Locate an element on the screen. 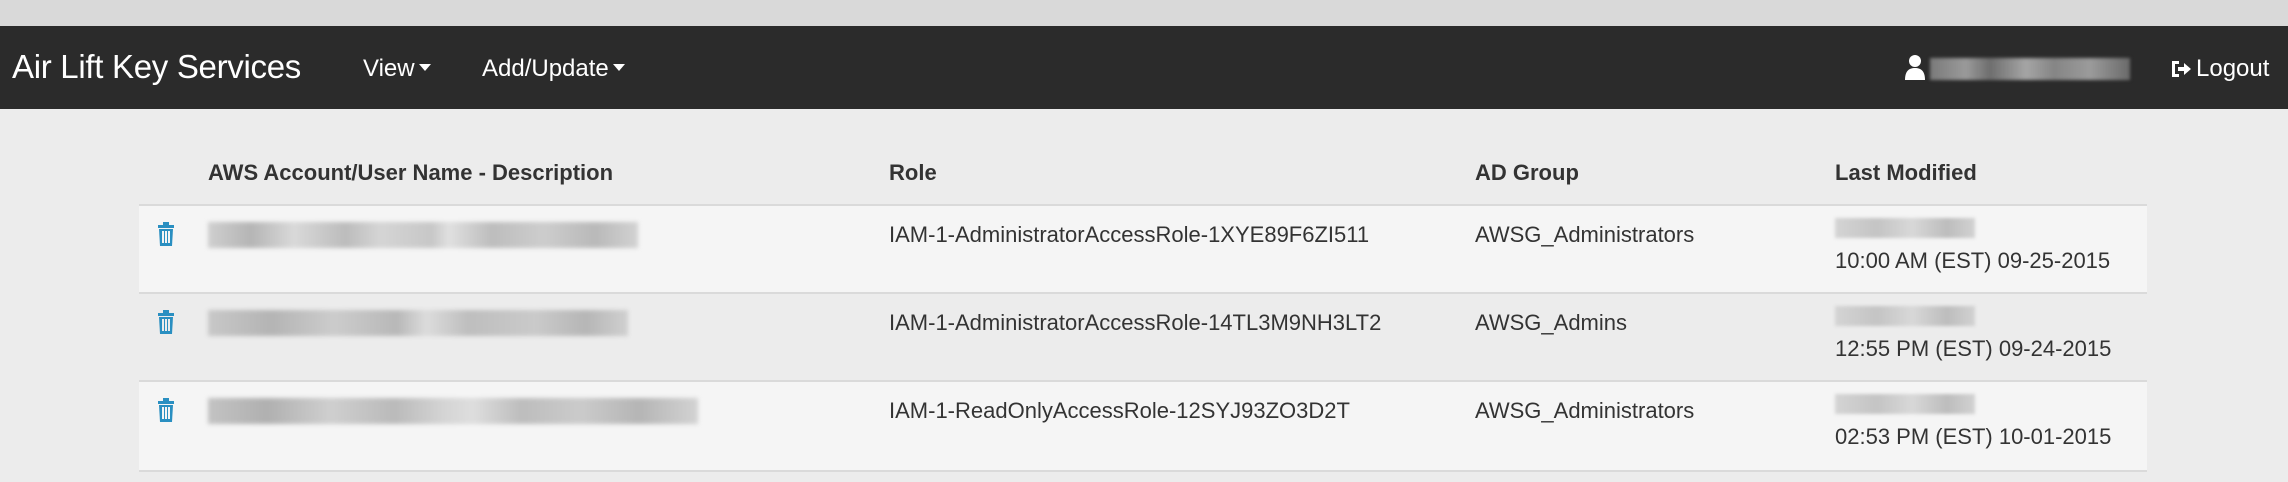 The image size is (2288, 482). logout-label: Logout is located at coordinates (2233, 68).